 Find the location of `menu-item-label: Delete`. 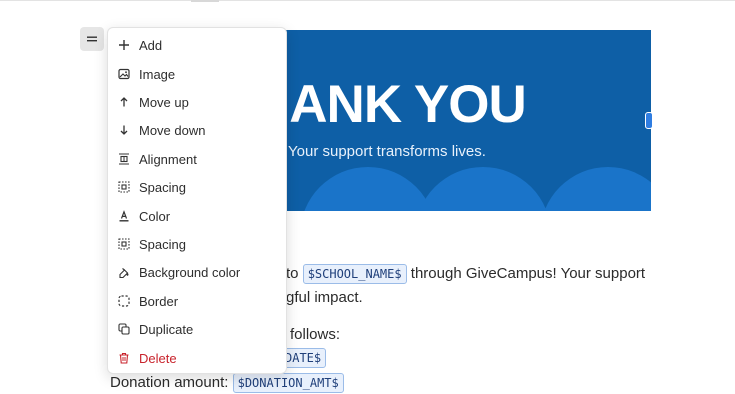

menu-item-label: Delete is located at coordinates (158, 358).